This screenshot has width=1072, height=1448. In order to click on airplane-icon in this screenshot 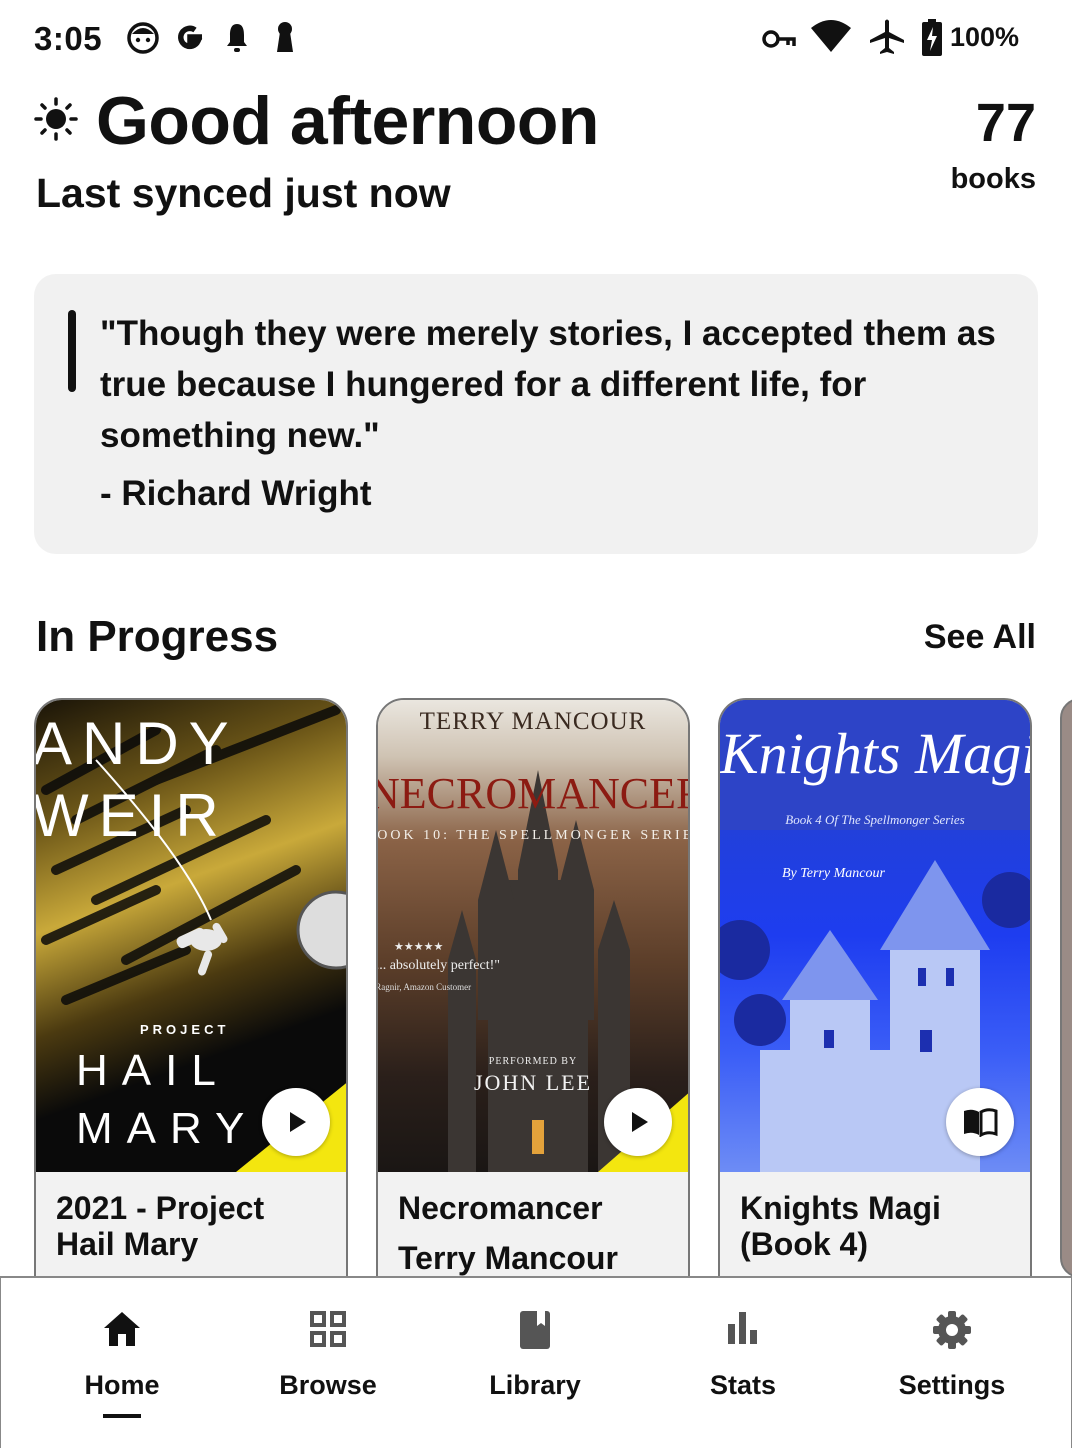, I will do `click(887, 36)`.